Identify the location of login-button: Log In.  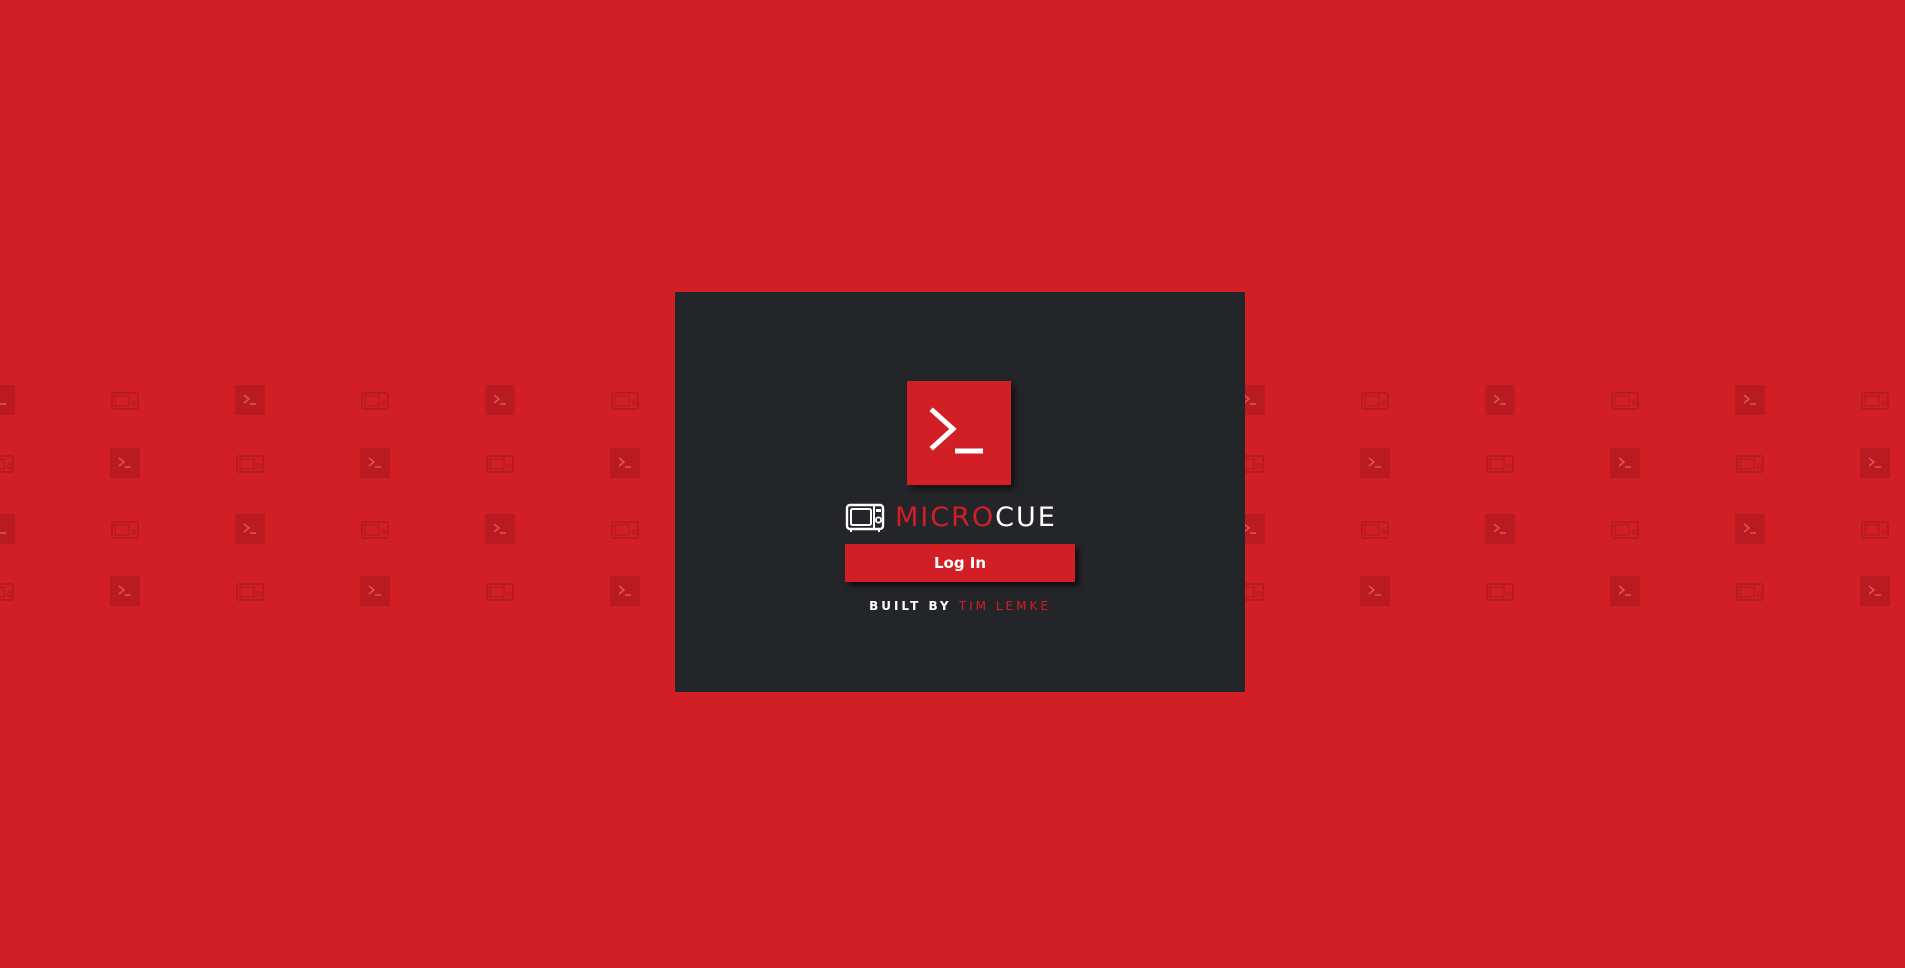
(960, 563).